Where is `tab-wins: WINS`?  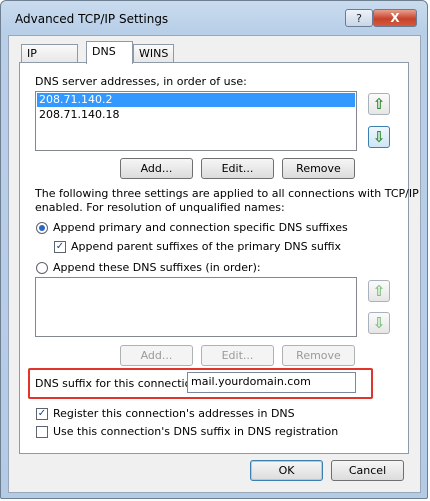 tab-wins: WINS is located at coordinates (154, 53).